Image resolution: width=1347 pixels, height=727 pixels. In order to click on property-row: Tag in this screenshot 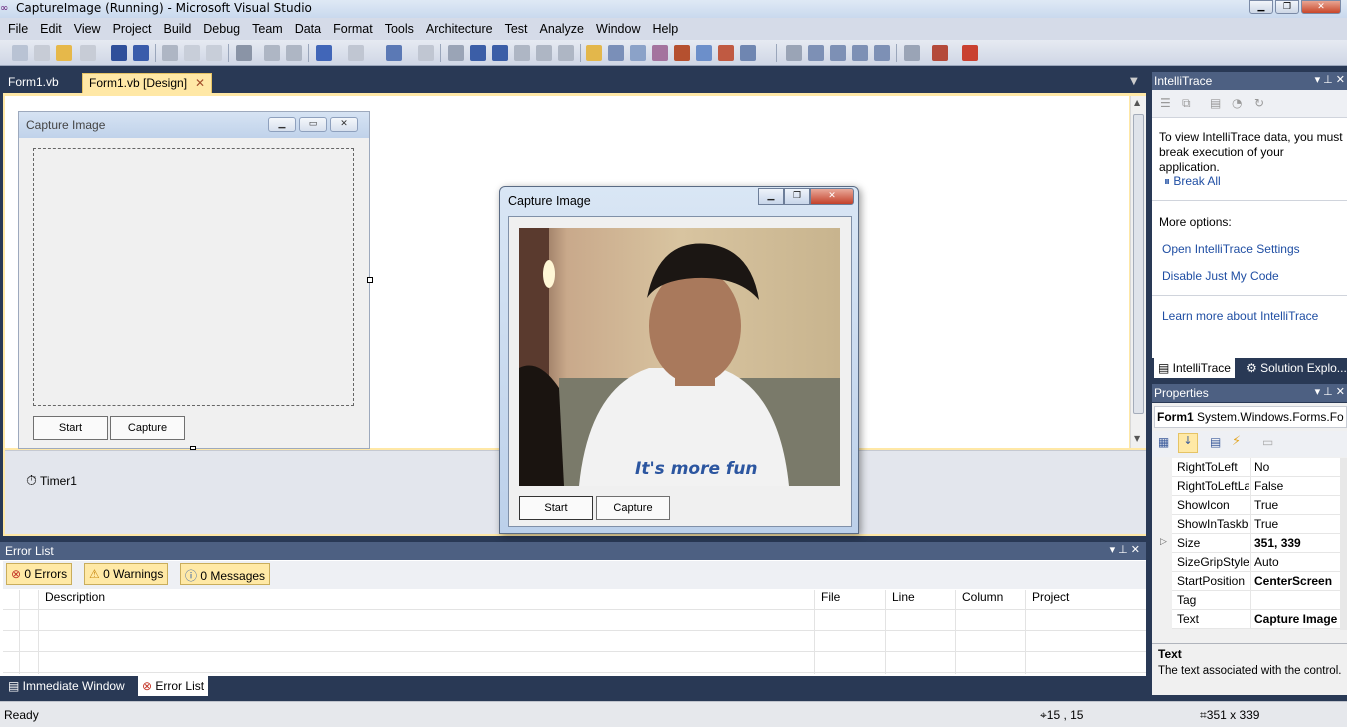, I will do `click(1256, 600)`.